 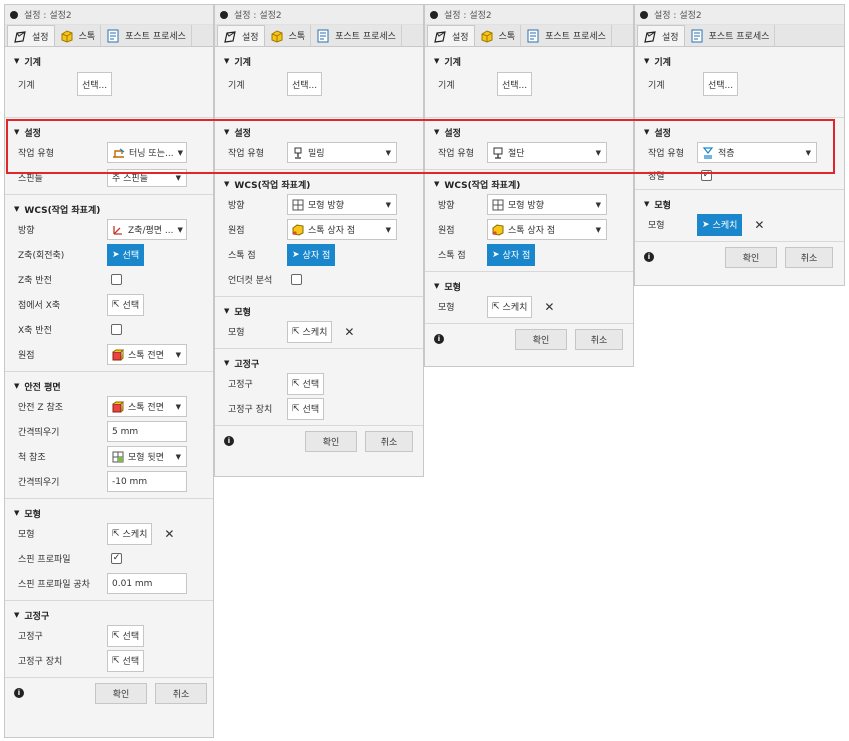 What do you see at coordinates (118, 230) in the screenshot?
I see `axis-orientation-icon` at bounding box center [118, 230].